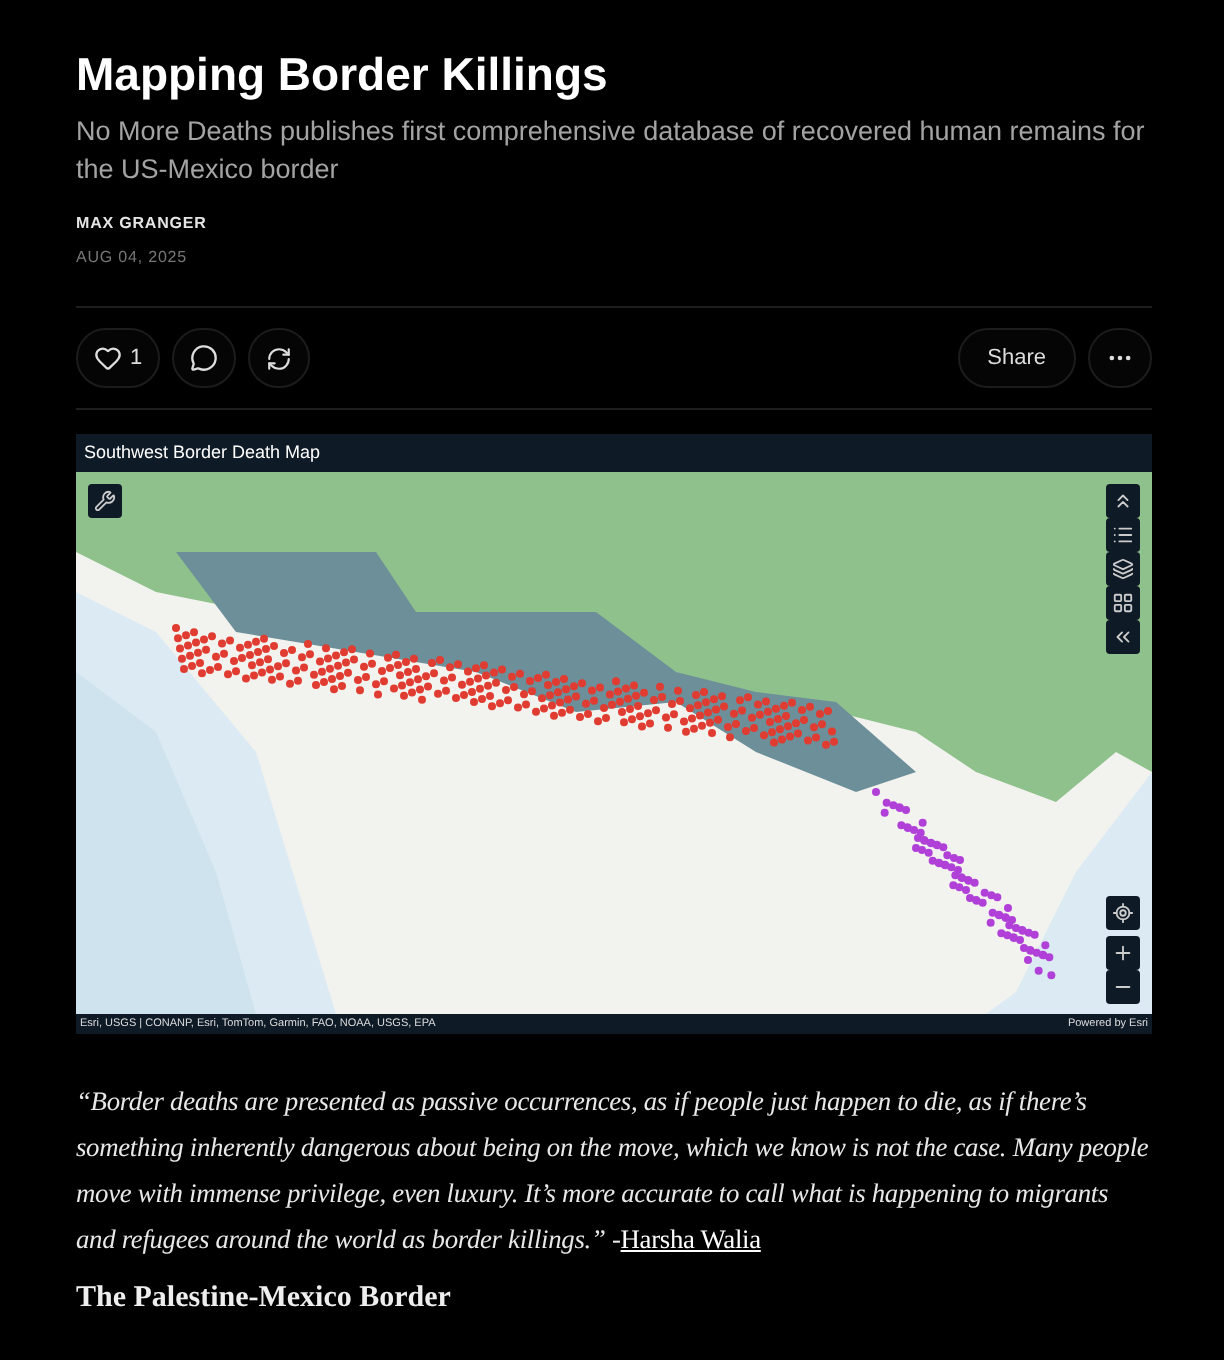 The width and height of the screenshot is (1224, 1360). Describe the element at coordinates (132, 257) in the screenshot. I see `post-date: AUG 04, 2025` at that location.